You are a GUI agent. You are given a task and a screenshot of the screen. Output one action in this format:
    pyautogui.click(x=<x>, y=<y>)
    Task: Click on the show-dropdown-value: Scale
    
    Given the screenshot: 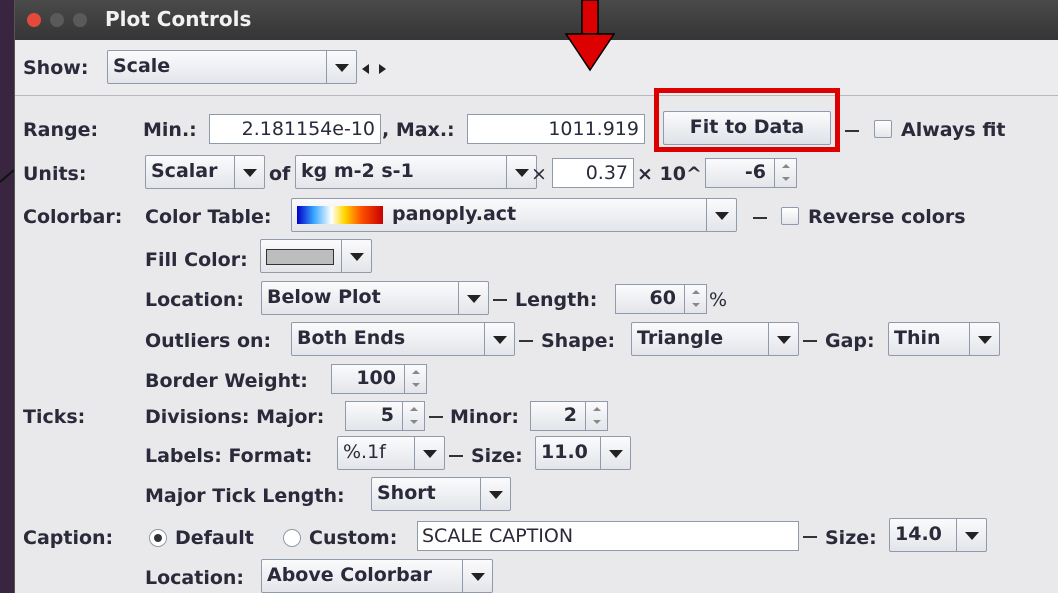 What is the action you would take?
    pyautogui.click(x=142, y=66)
    